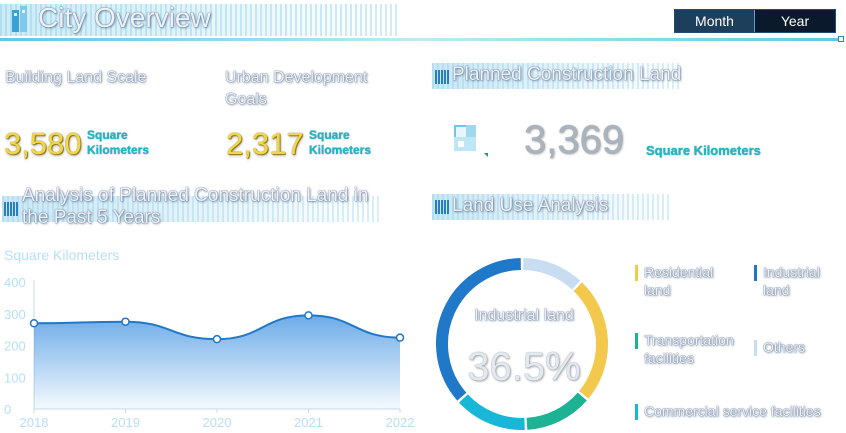 This screenshot has width=846, height=433. Describe the element at coordinates (15, 377) in the screenshot. I see `y-tick-label: 100` at that location.